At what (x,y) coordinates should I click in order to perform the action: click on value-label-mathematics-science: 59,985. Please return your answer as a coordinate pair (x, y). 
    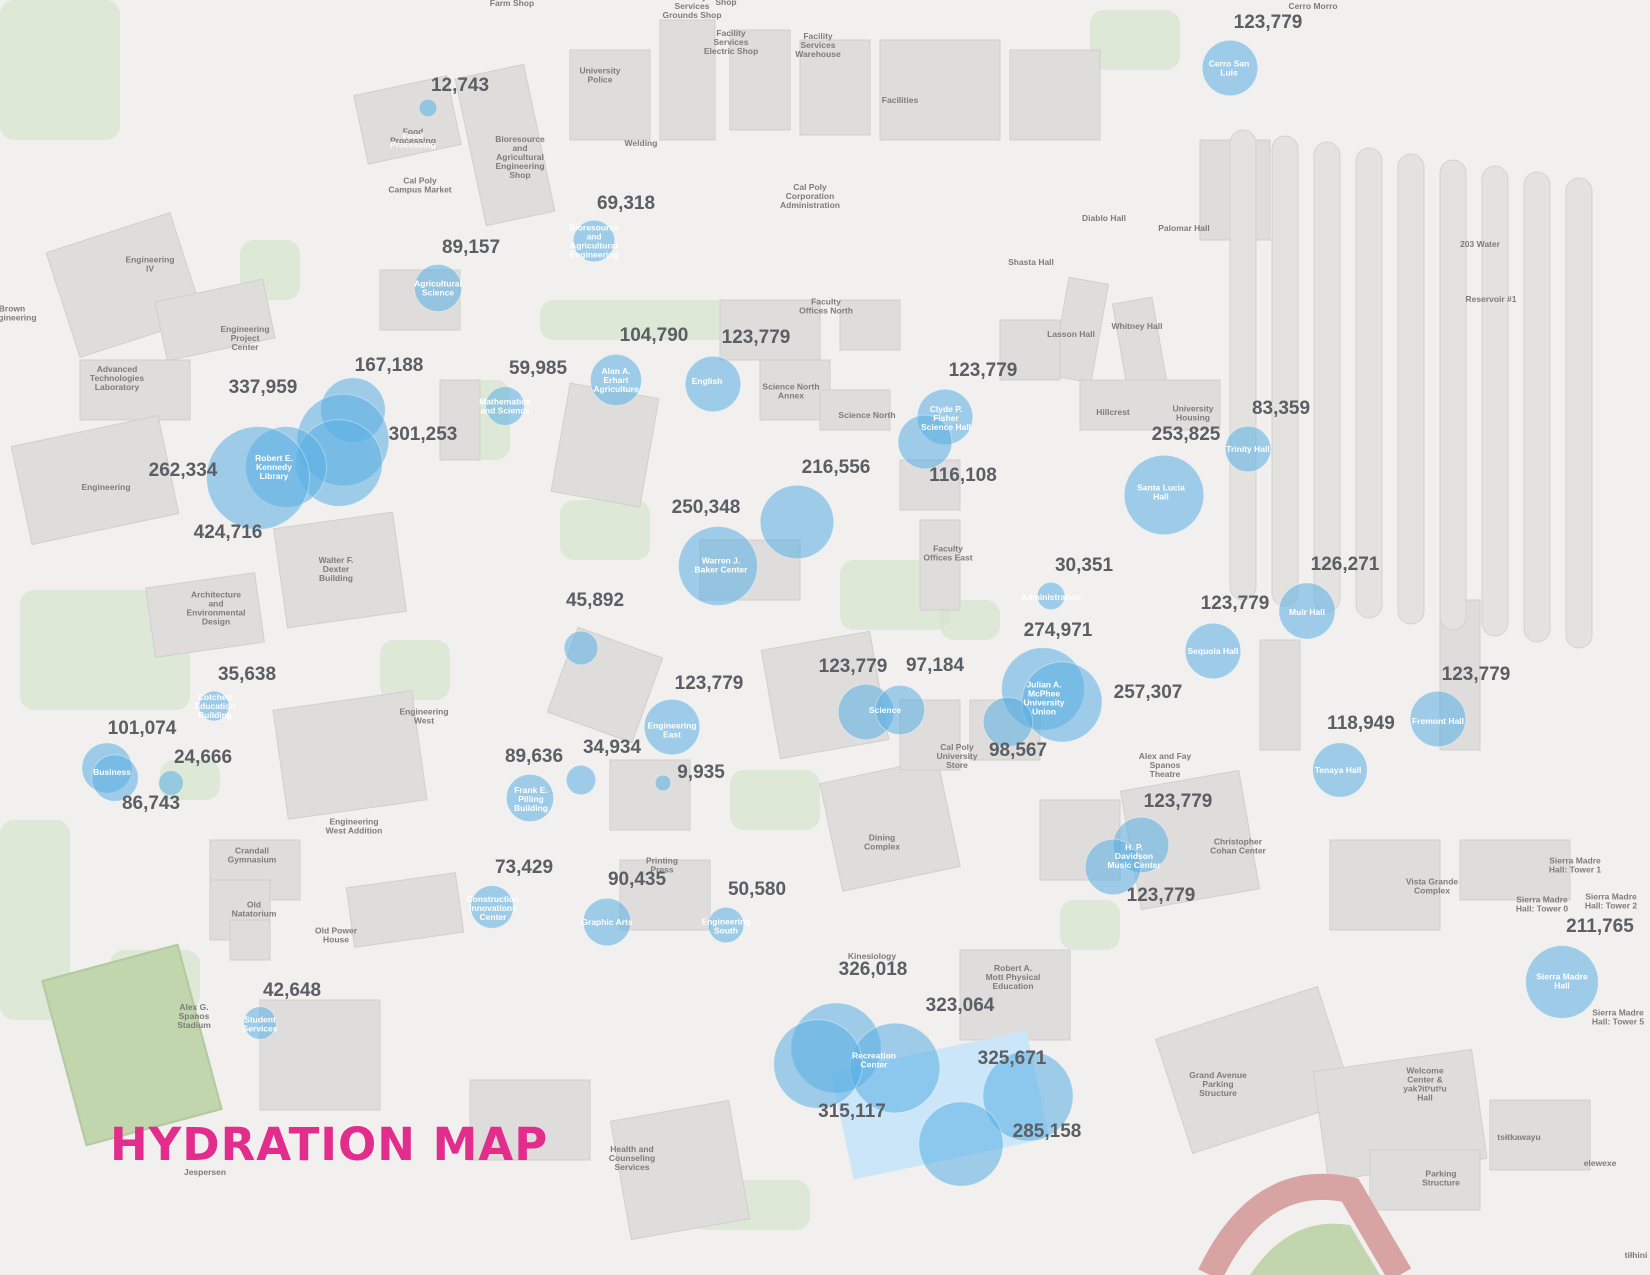
    Looking at the image, I should click on (538, 368).